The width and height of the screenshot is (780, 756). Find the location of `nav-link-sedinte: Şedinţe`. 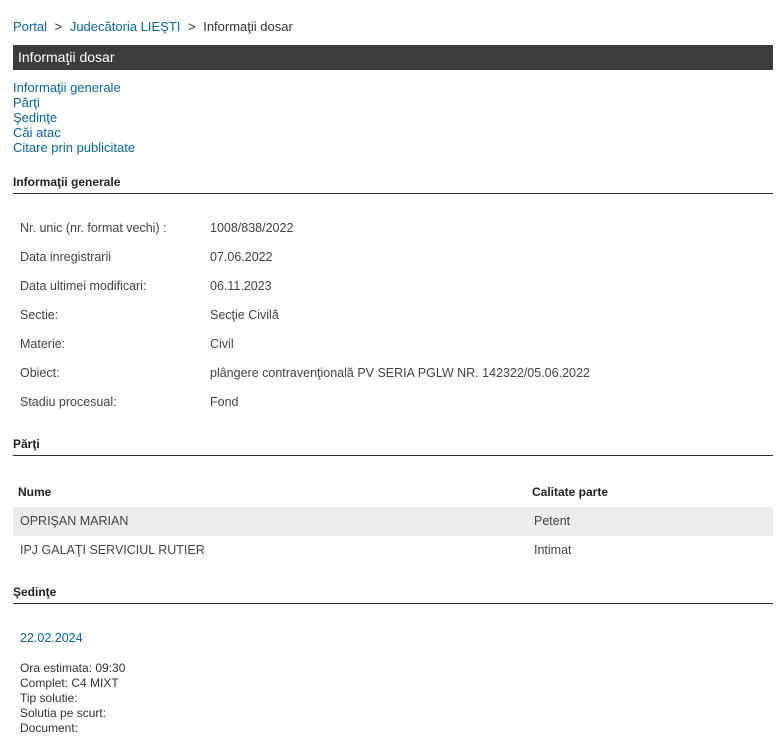

nav-link-sedinte: Şedinţe is located at coordinates (74, 117).